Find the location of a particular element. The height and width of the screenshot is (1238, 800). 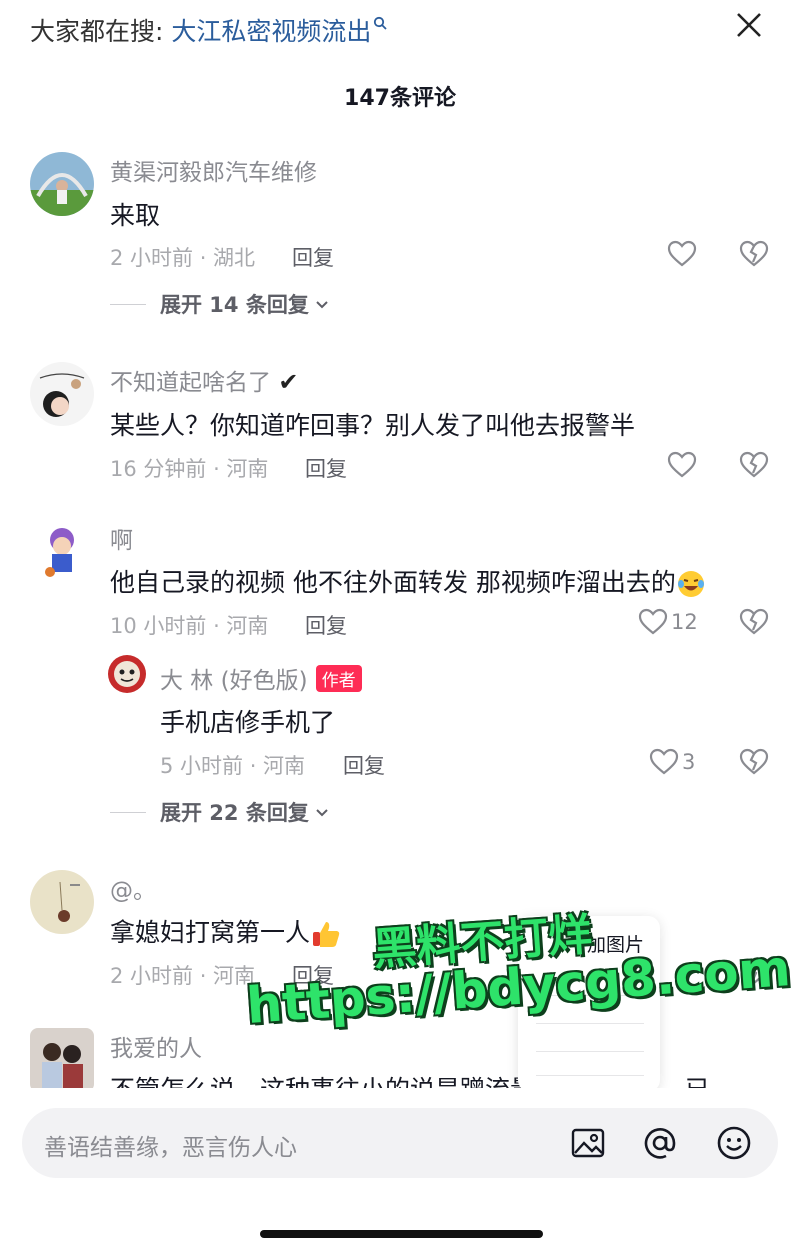

like-button: 12 is located at coordinates (667, 622).